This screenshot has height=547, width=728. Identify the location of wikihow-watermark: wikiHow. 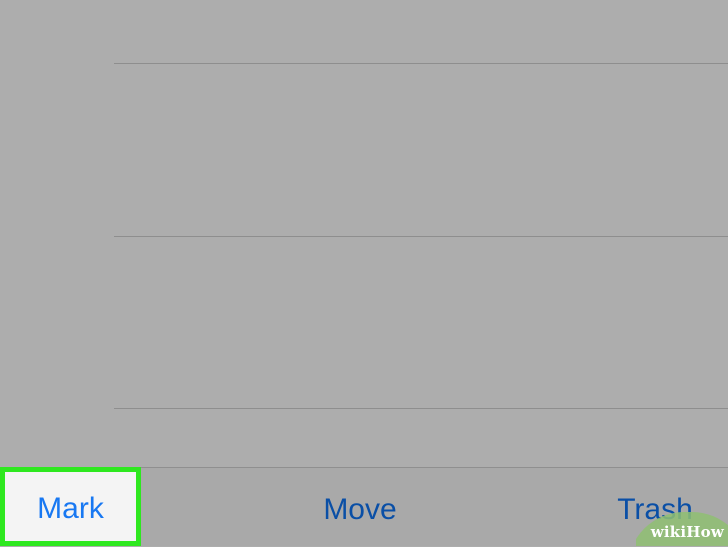
(682, 529).